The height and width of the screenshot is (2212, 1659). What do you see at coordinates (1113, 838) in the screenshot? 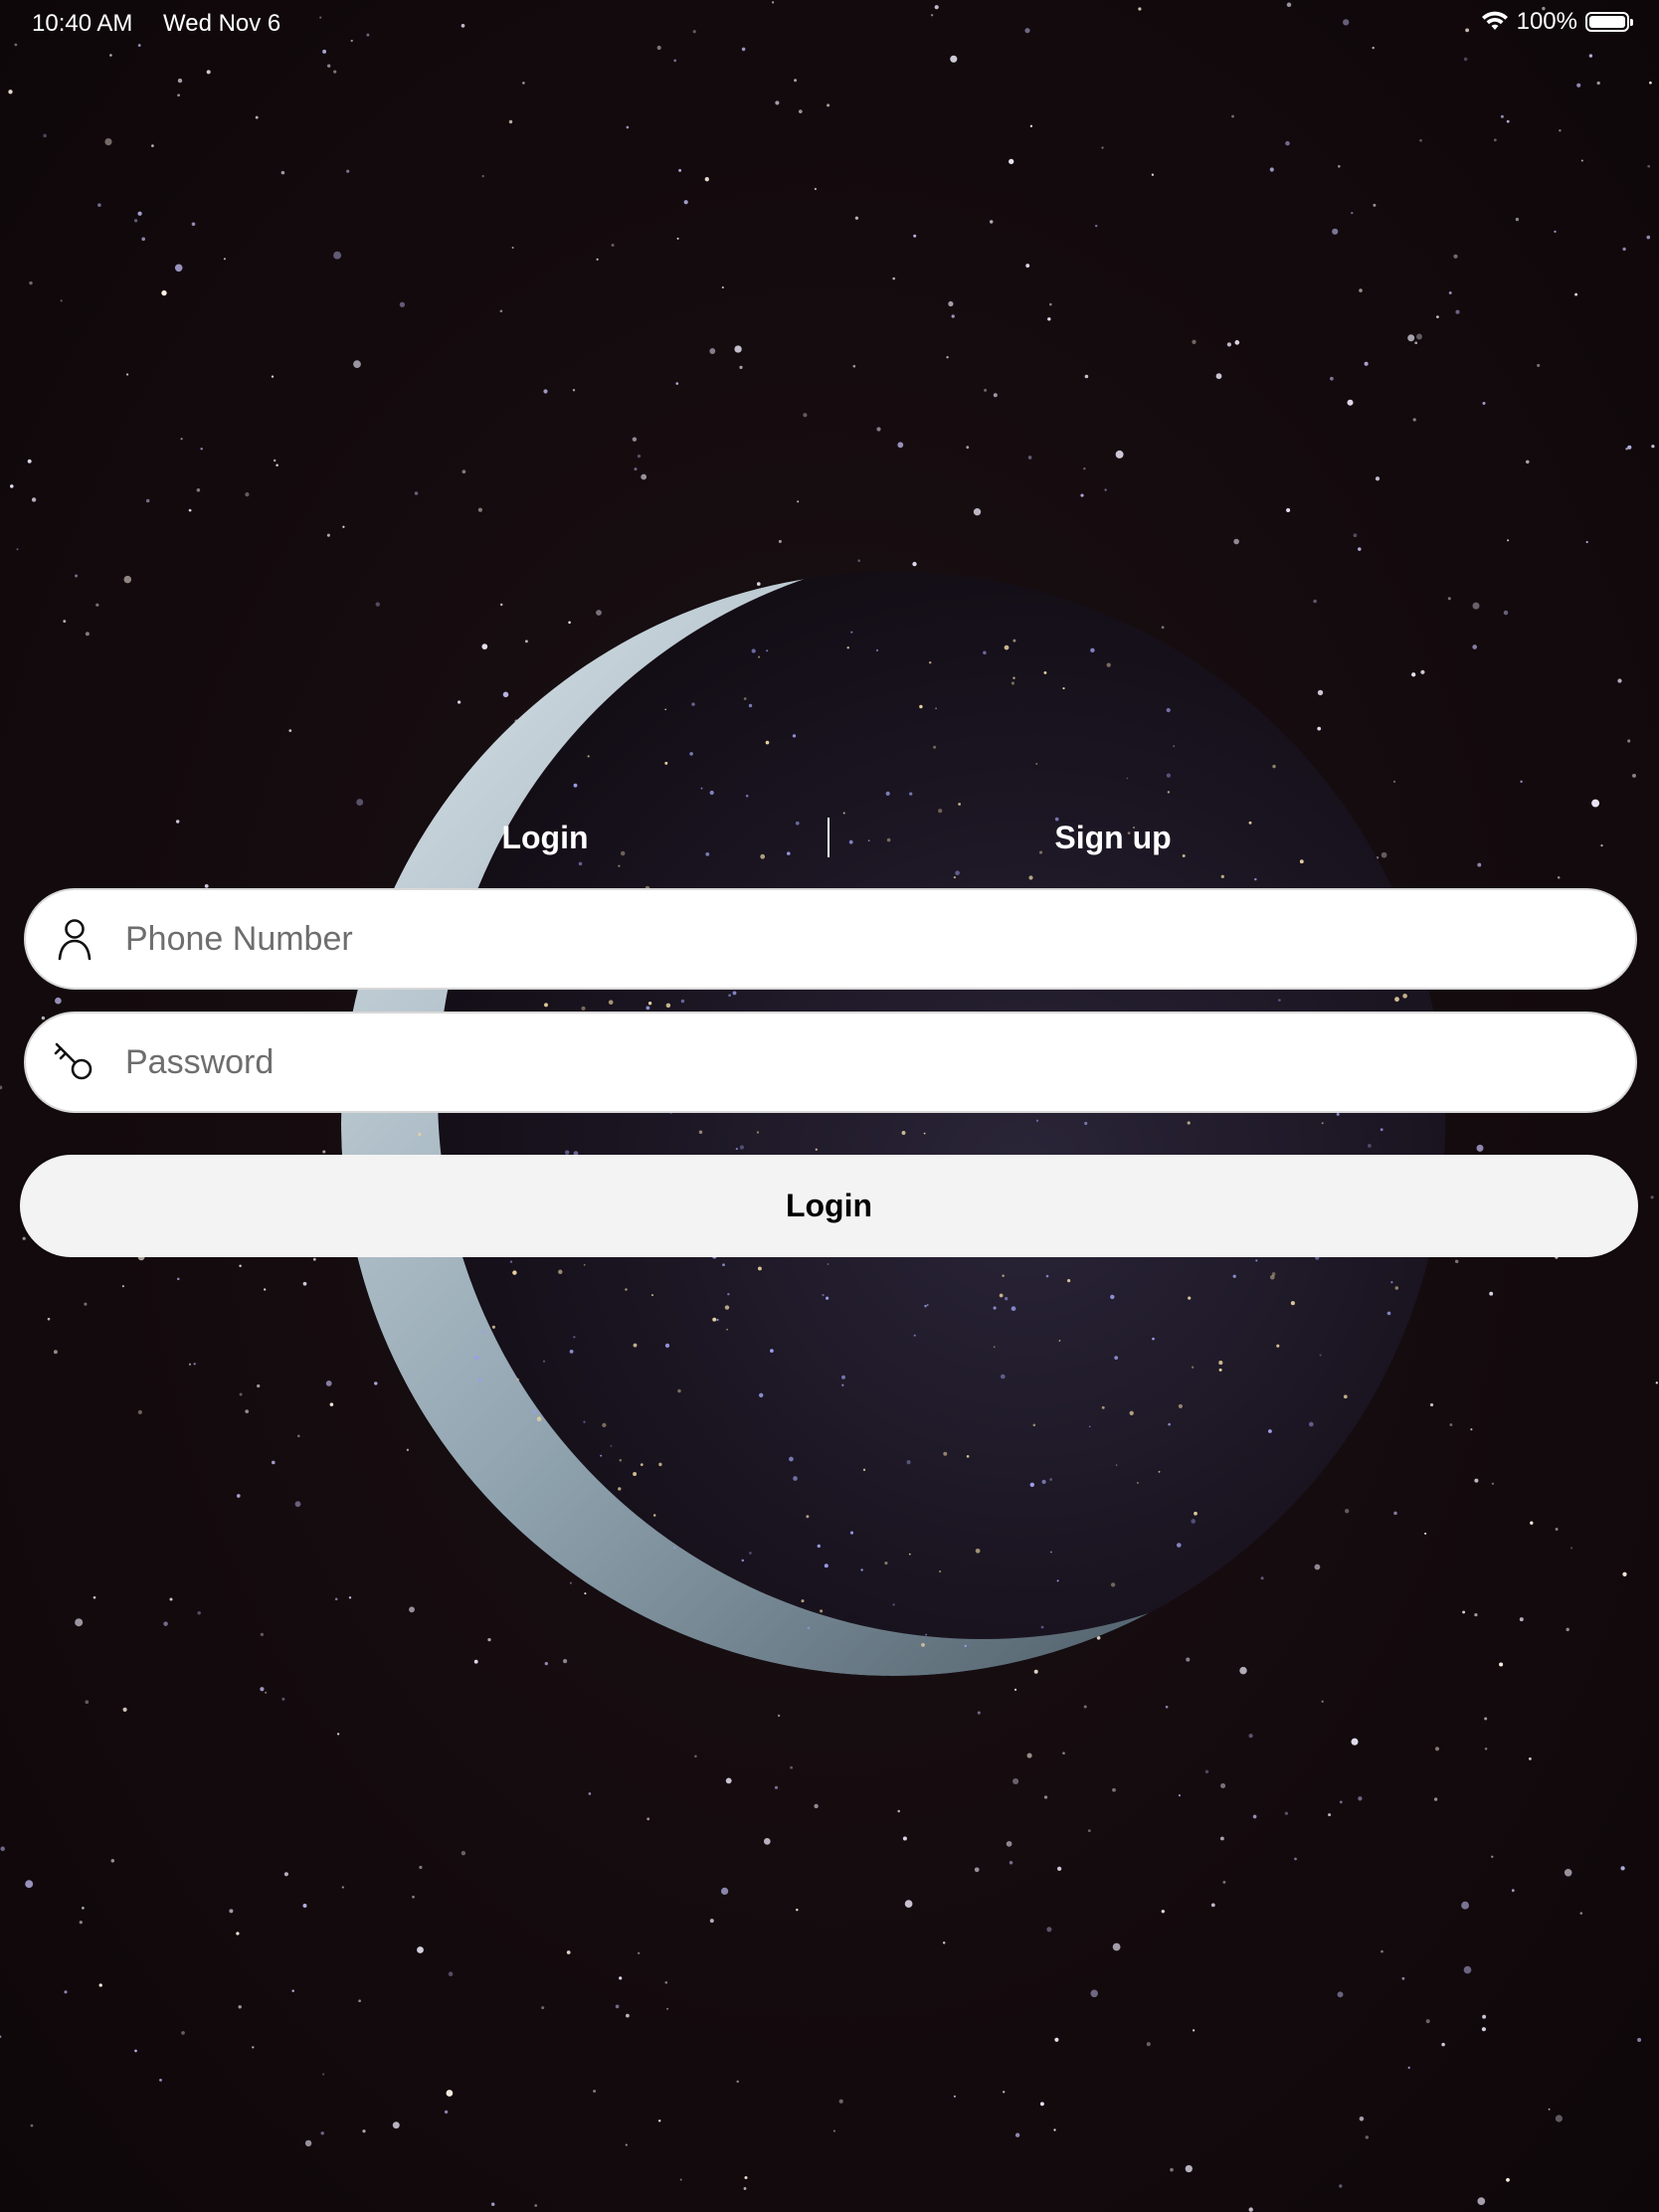
I see `tab-sign-up: Sign up` at bounding box center [1113, 838].